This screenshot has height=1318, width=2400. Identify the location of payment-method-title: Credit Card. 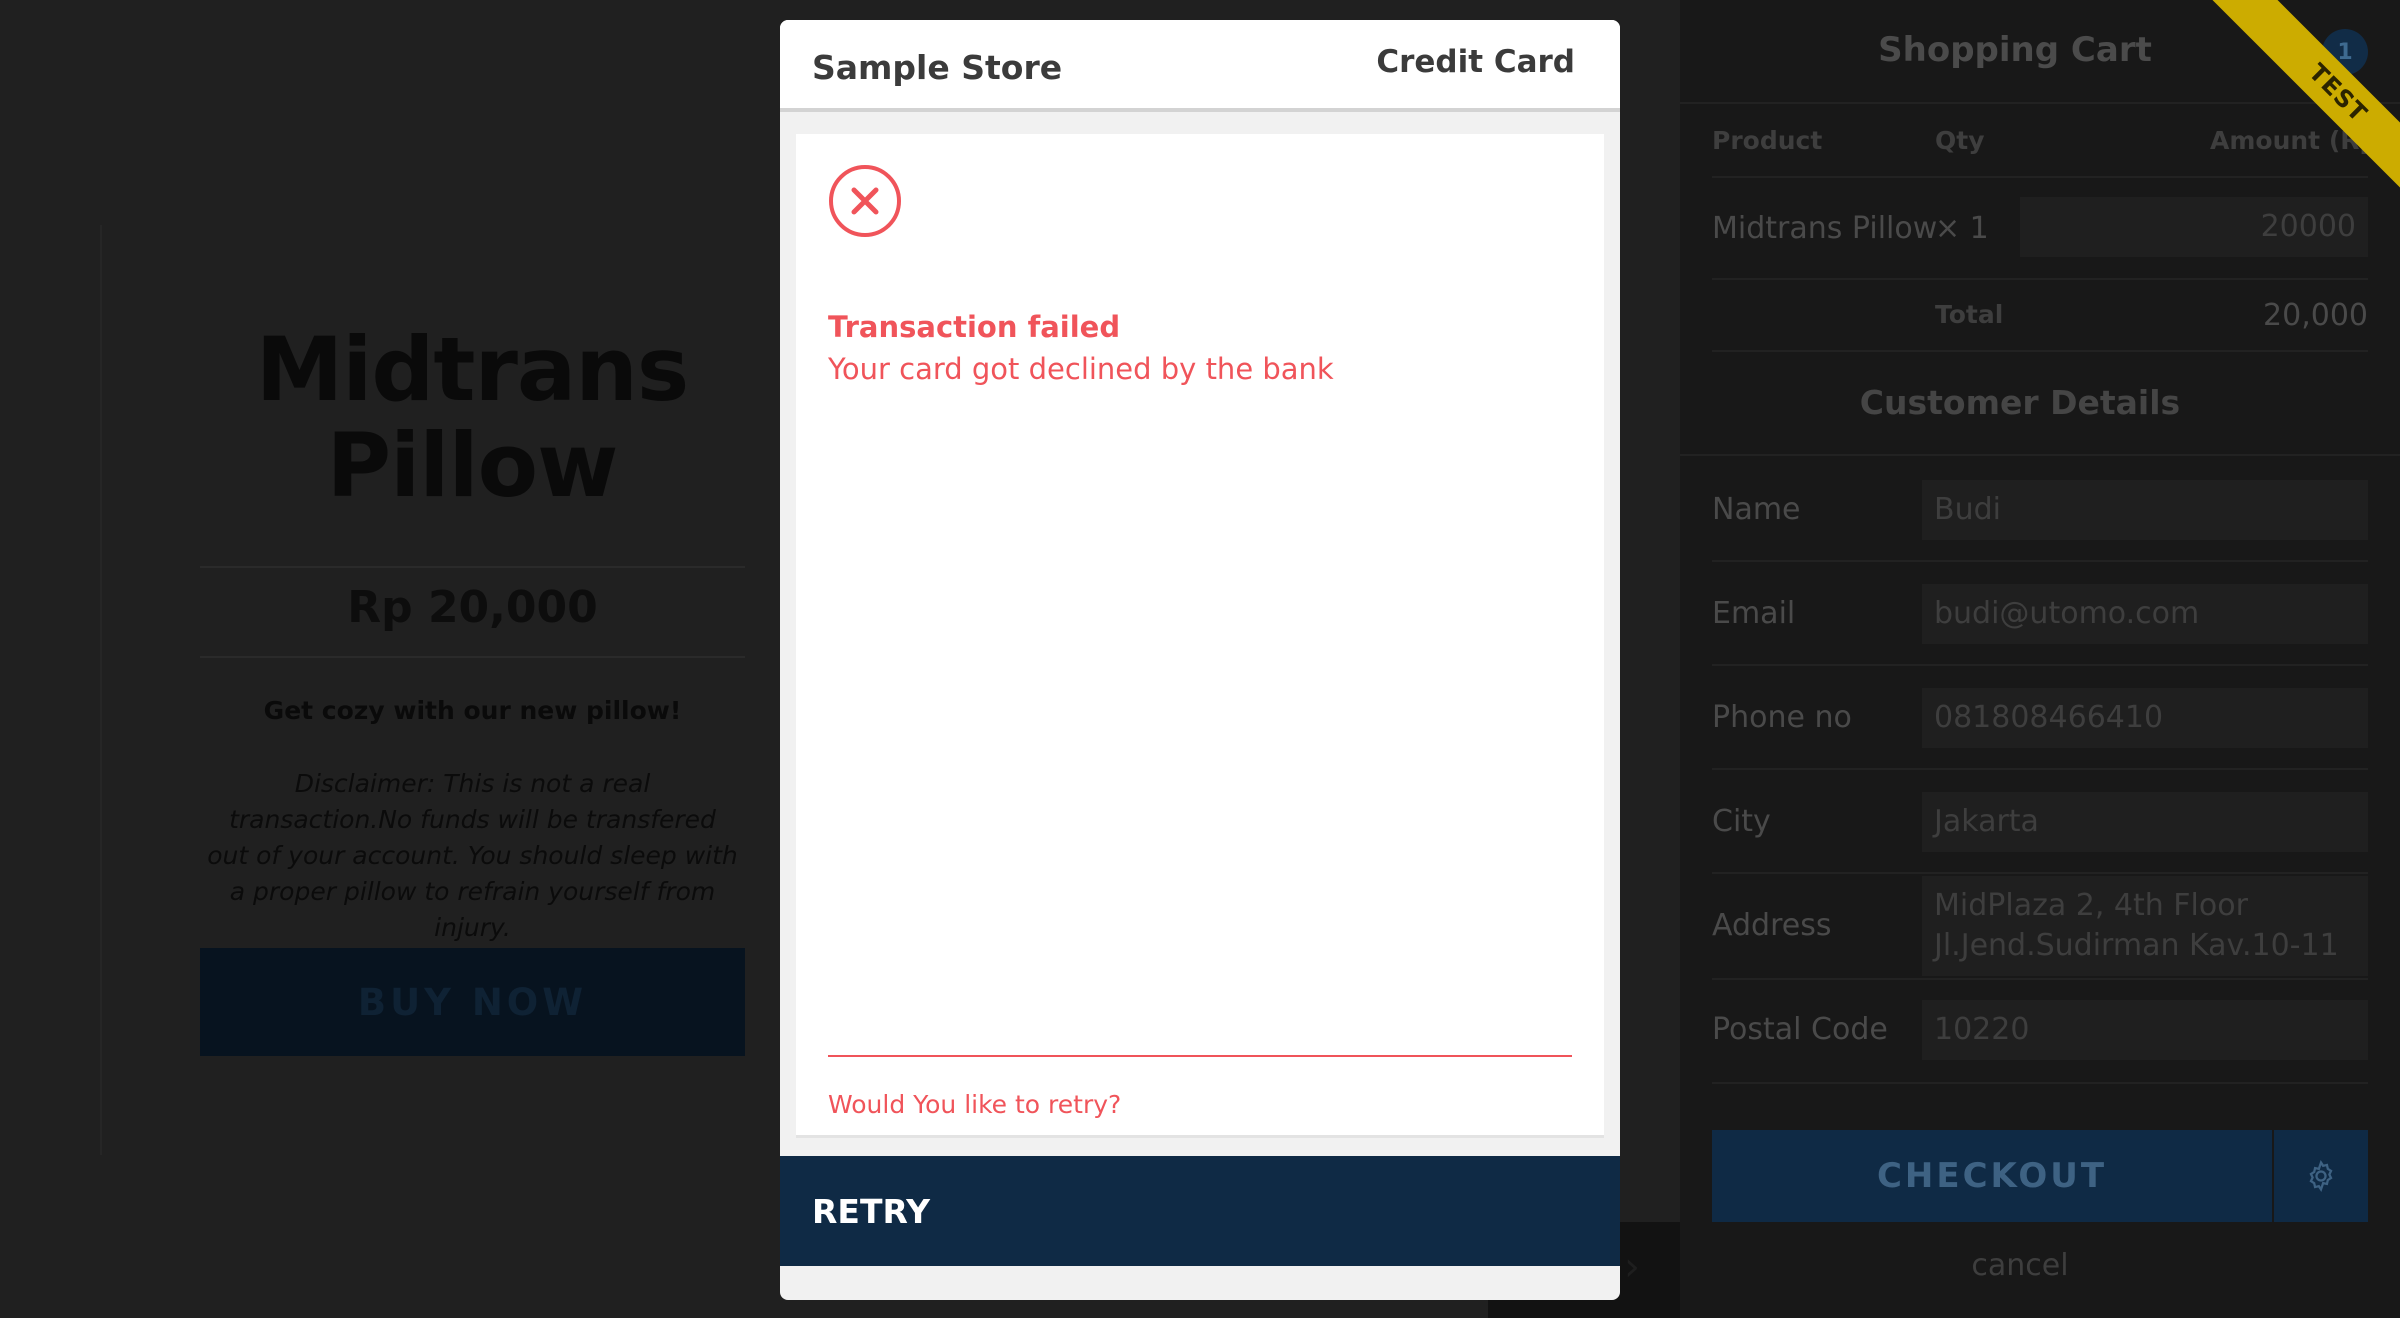
(1475, 62).